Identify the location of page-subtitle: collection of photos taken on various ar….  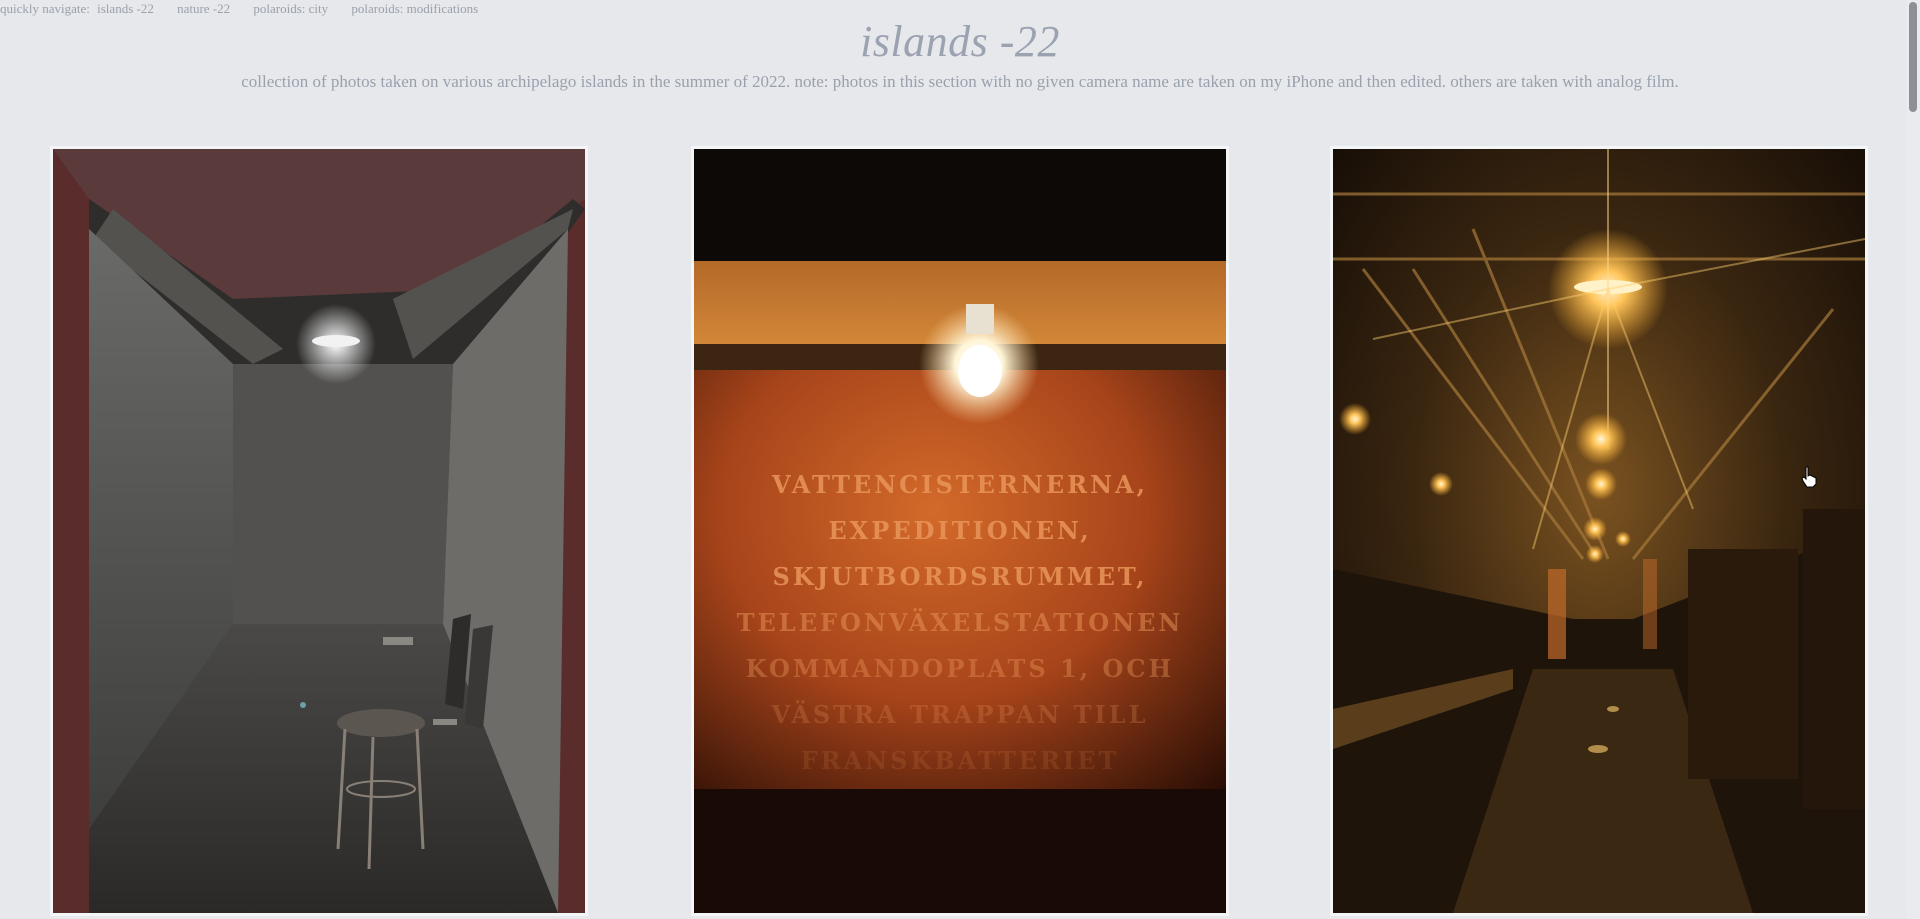
(960, 81).